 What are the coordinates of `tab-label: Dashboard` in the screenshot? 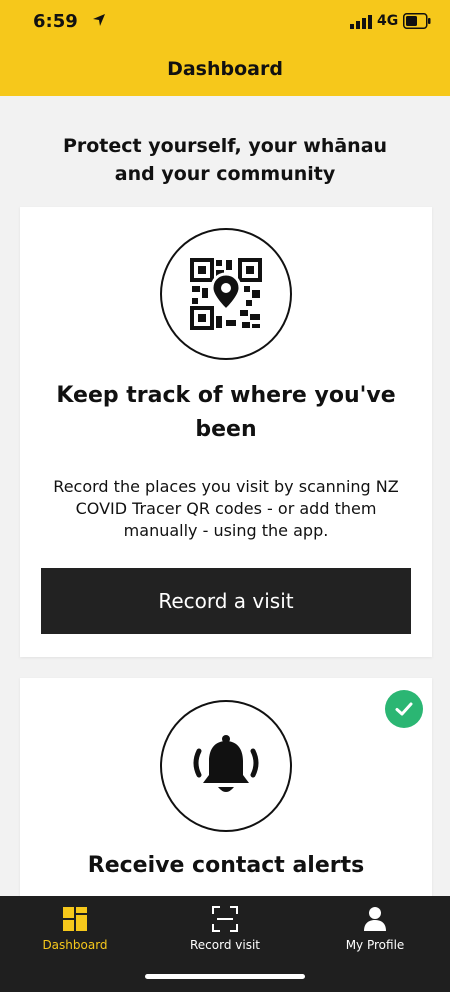 It's located at (75, 945).